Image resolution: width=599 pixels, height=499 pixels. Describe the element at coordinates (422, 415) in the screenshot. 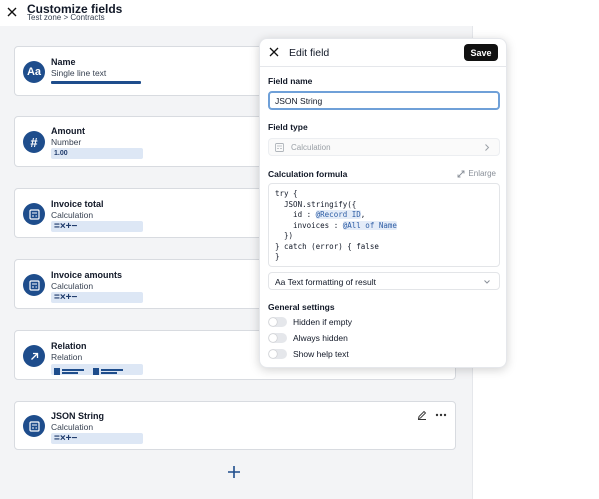

I see `edit-pencil-icon` at that location.